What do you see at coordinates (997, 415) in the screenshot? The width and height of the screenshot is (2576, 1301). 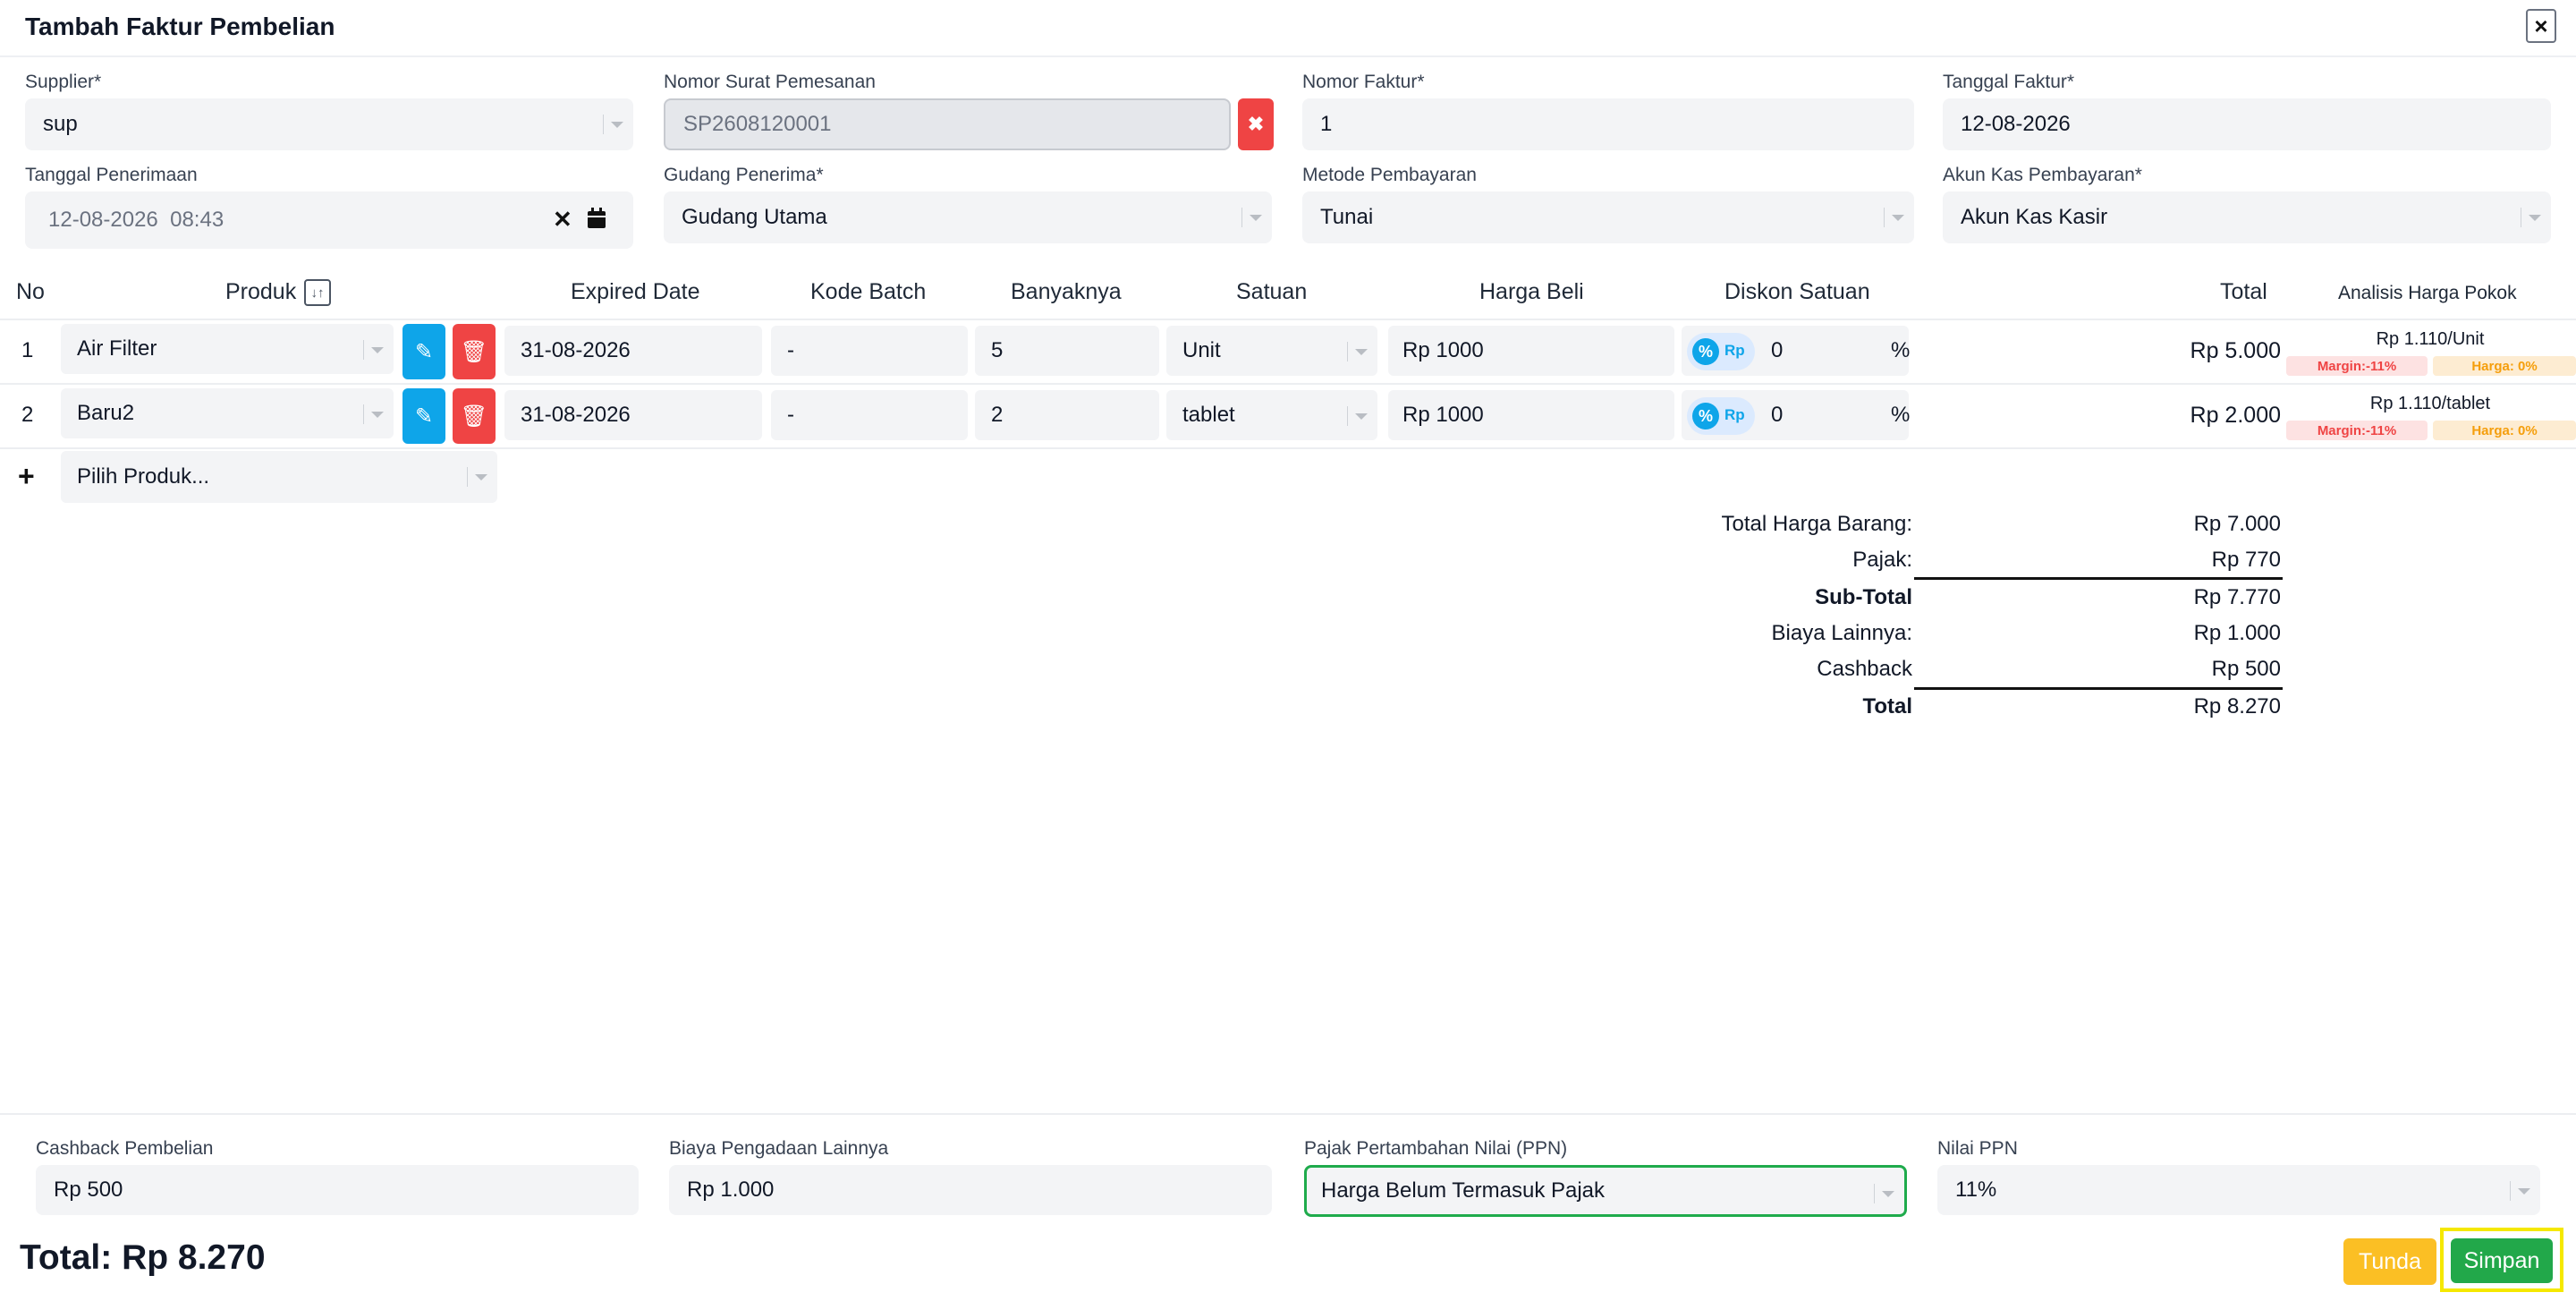 I see `qty-value: 2` at bounding box center [997, 415].